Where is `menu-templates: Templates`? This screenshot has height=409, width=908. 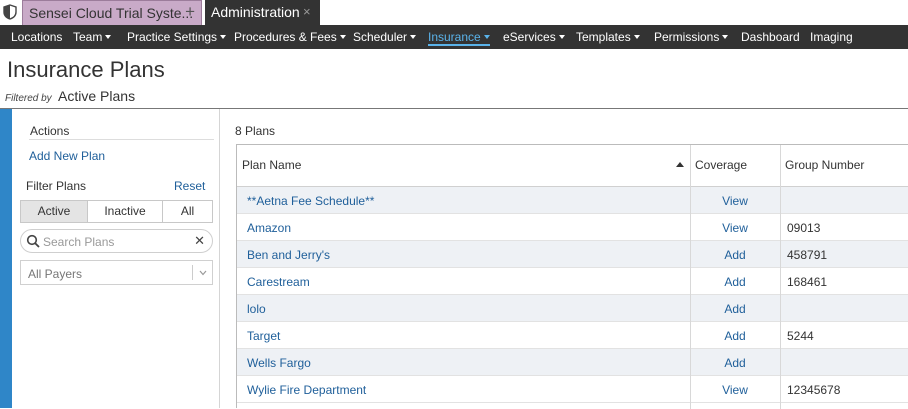 menu-templates: Templates is located at coordinates (608, 38).